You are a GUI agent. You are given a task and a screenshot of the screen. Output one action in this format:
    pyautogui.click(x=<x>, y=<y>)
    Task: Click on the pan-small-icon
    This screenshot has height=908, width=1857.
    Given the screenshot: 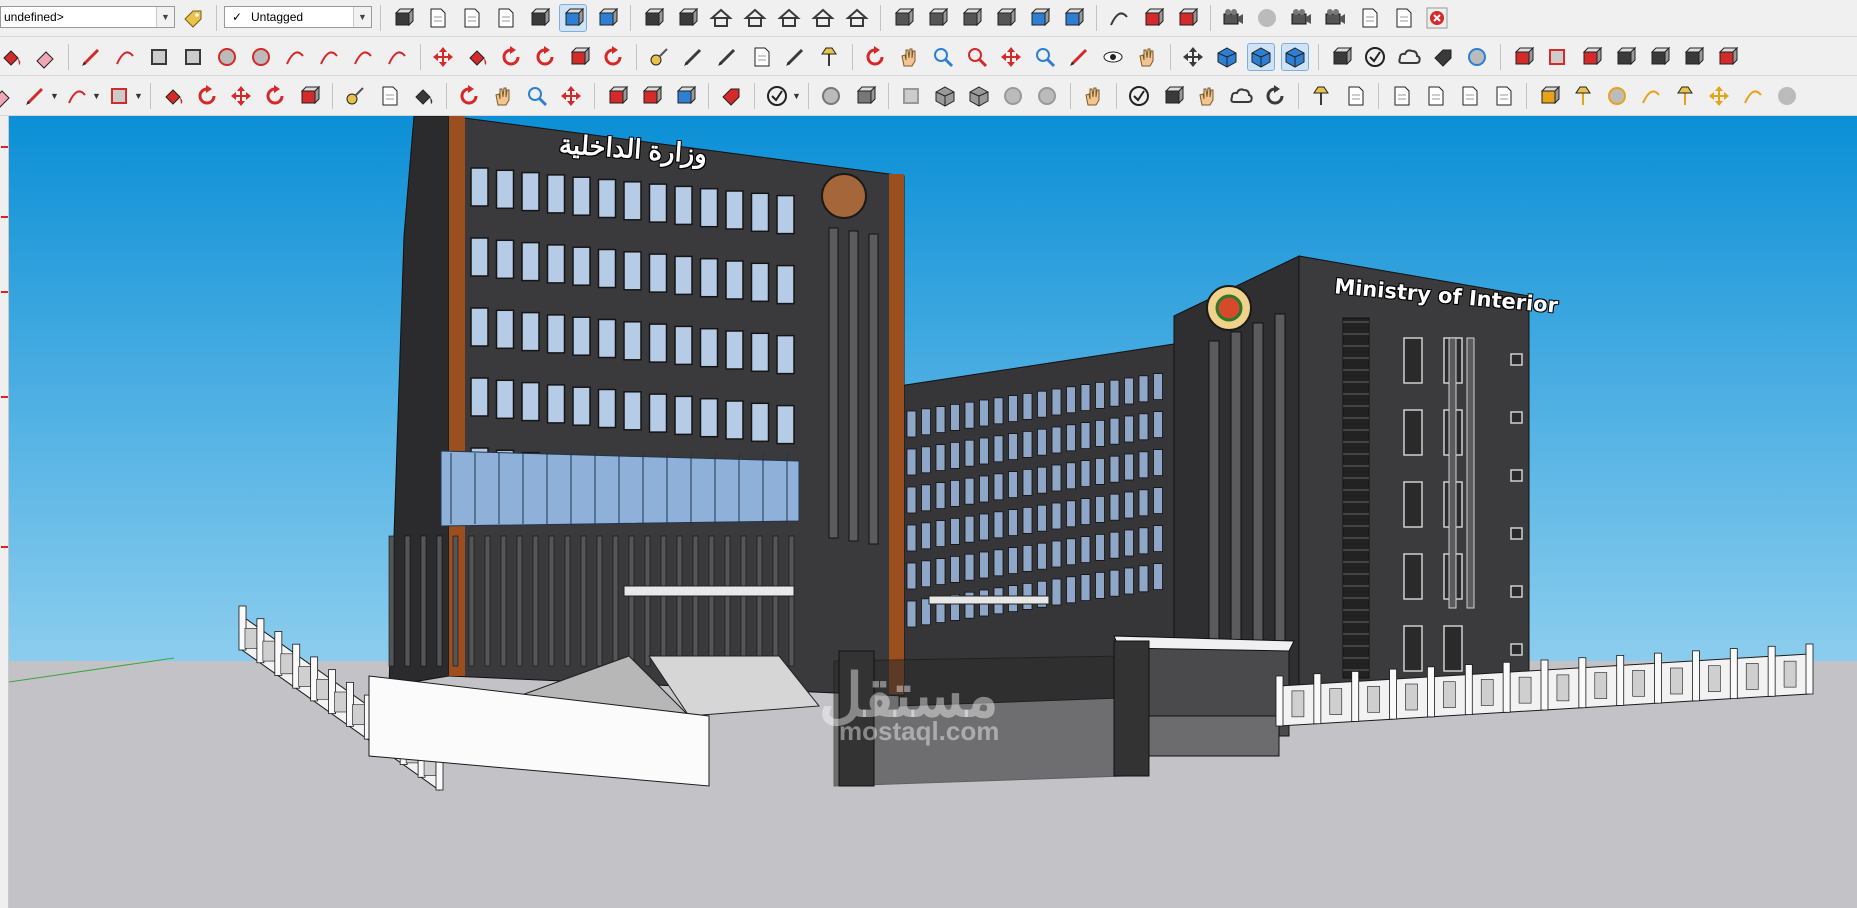 What is the action you would take?
    pyautogui.click(x=503, y=96)
    